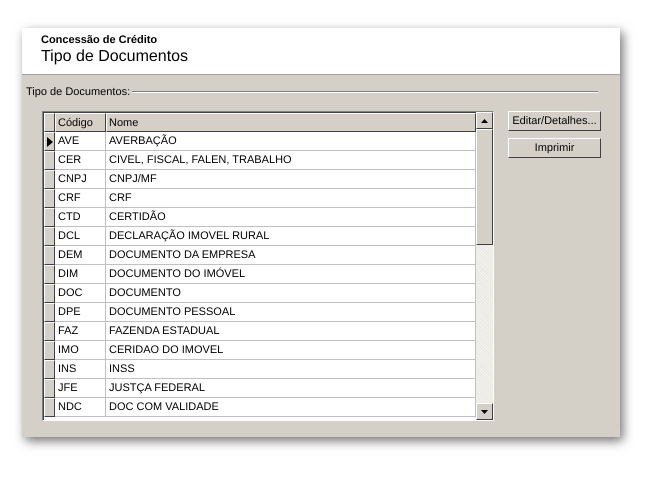  What do you see at coordinates (291, 293) in the screenshot?
I see `table-cell: DOCUMENTO` at bounding box center [291, 293].